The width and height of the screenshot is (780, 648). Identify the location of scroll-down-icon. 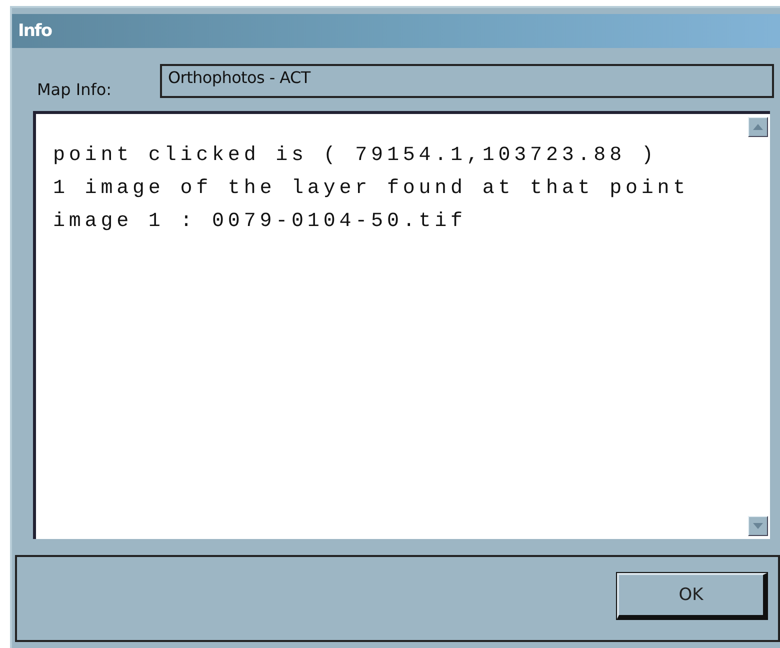
(758, 526).